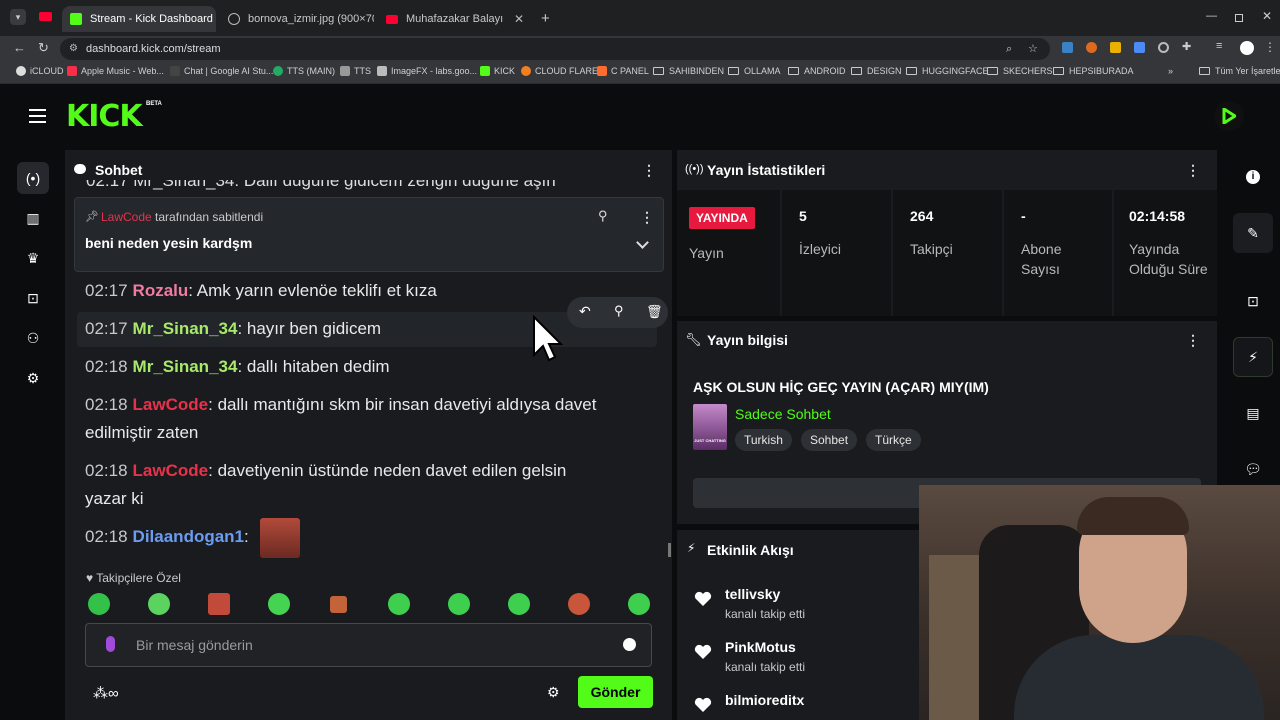 This screenshot has height=720, width=1280. What do you see at coordinates (688, 71) in the screenshot?
I see `bookmark-folder: SAHIBINDEN` at bounding box center [688, 71].